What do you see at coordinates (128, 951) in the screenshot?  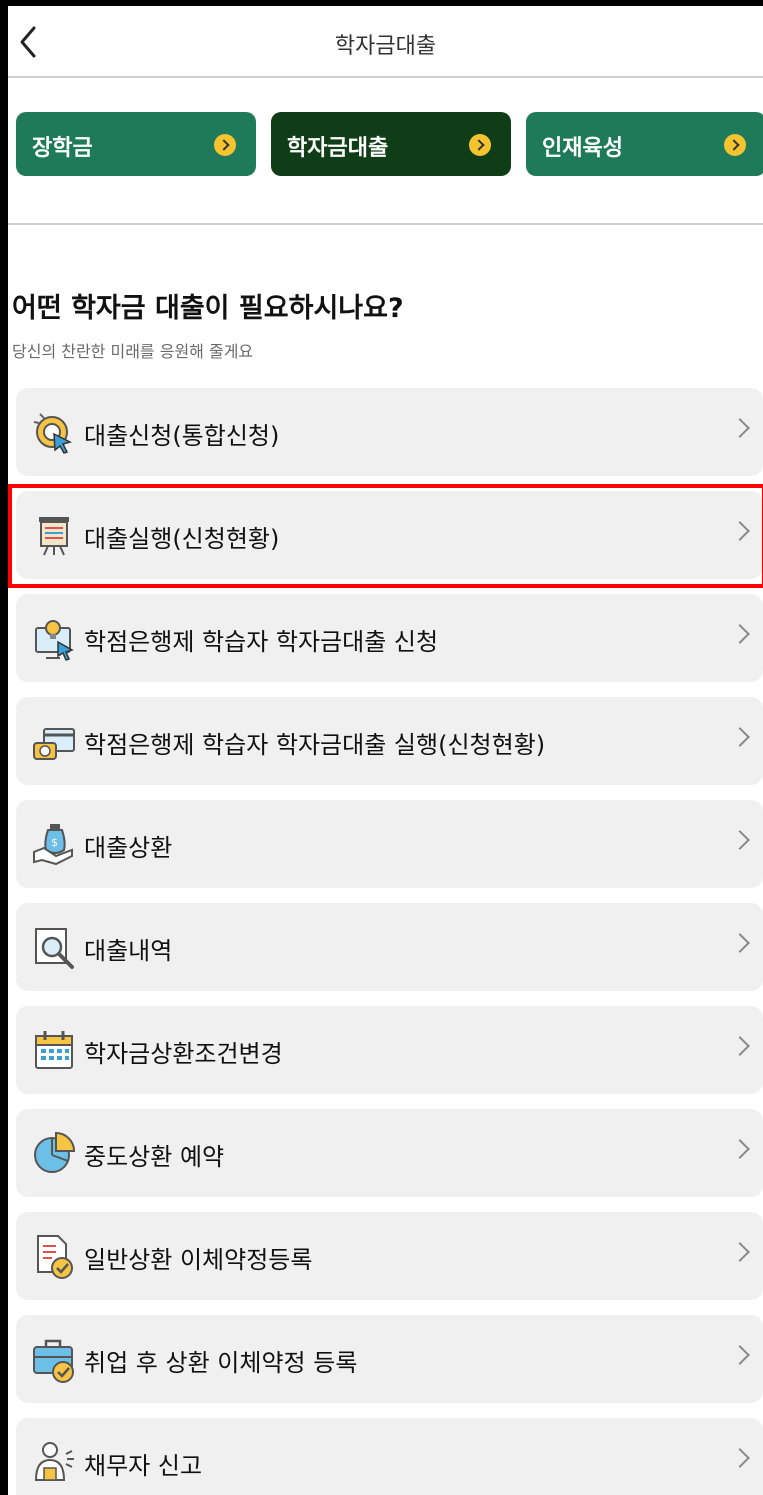 I see `menu-item-label: 대출내역` at bounding box center [128, 951].